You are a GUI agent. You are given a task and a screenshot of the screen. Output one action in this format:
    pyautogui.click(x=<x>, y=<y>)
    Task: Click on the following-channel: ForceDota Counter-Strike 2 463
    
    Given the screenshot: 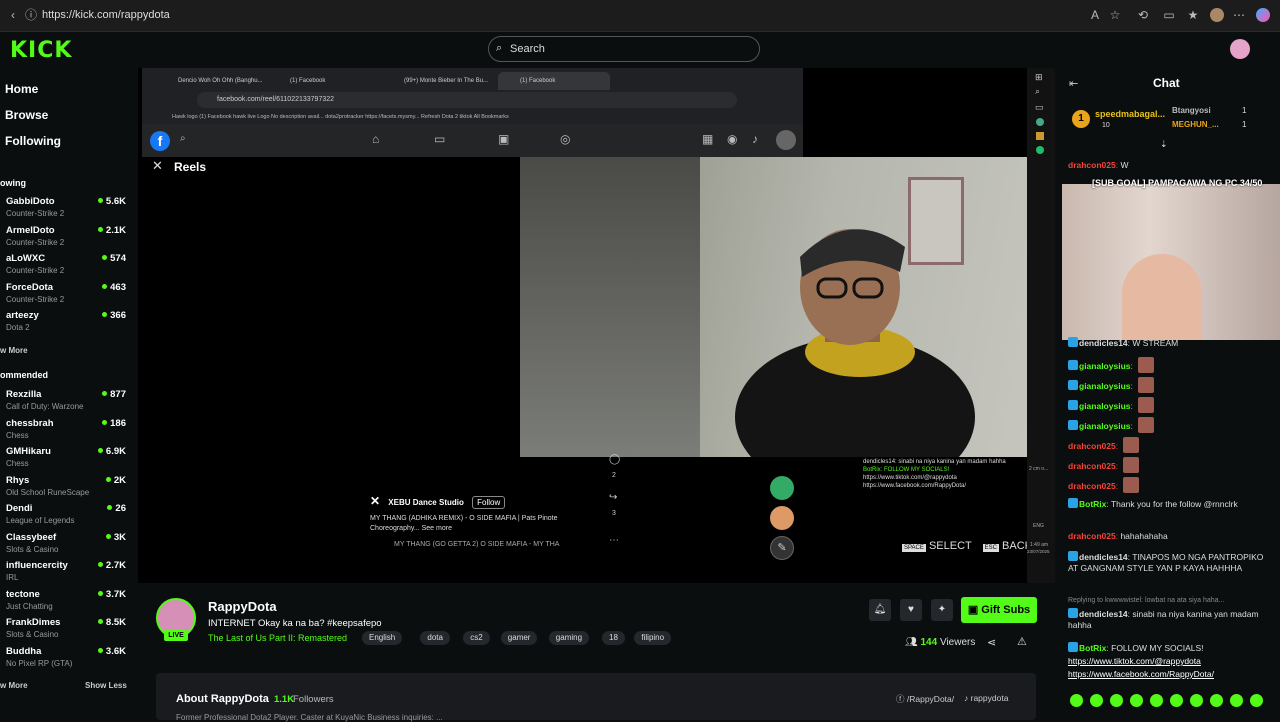 What is the action you would take?
    pyautogui.click(x=69, y=295)
    